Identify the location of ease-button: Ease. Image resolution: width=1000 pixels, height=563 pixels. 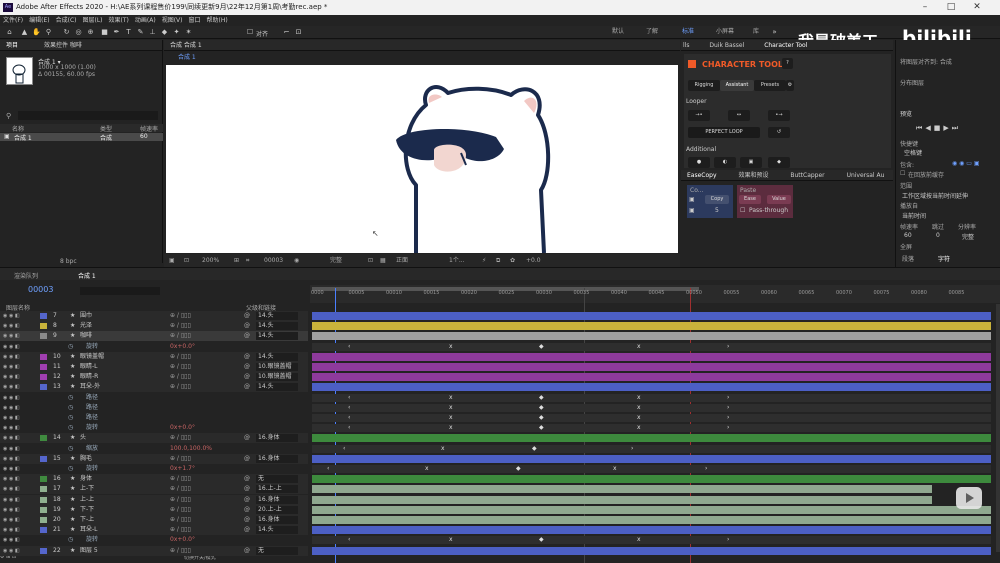
(750, 199).